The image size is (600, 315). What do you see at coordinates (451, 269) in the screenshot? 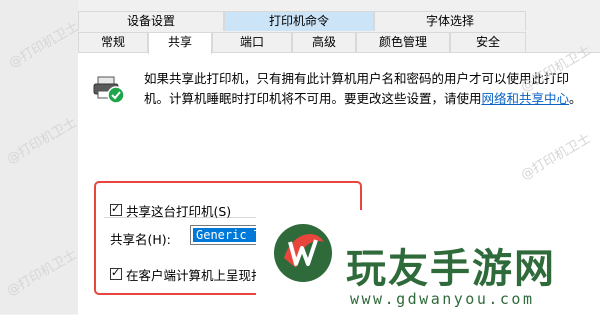
I see `brand-name: 玩友手游网` at bounding box center [451, 269].